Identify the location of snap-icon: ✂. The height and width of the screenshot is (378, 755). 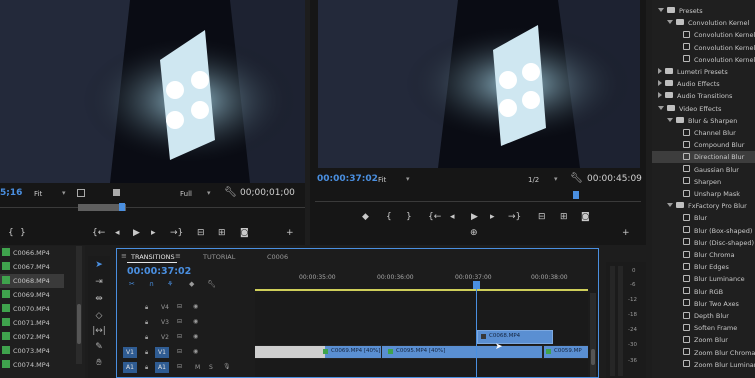
(132, 284).